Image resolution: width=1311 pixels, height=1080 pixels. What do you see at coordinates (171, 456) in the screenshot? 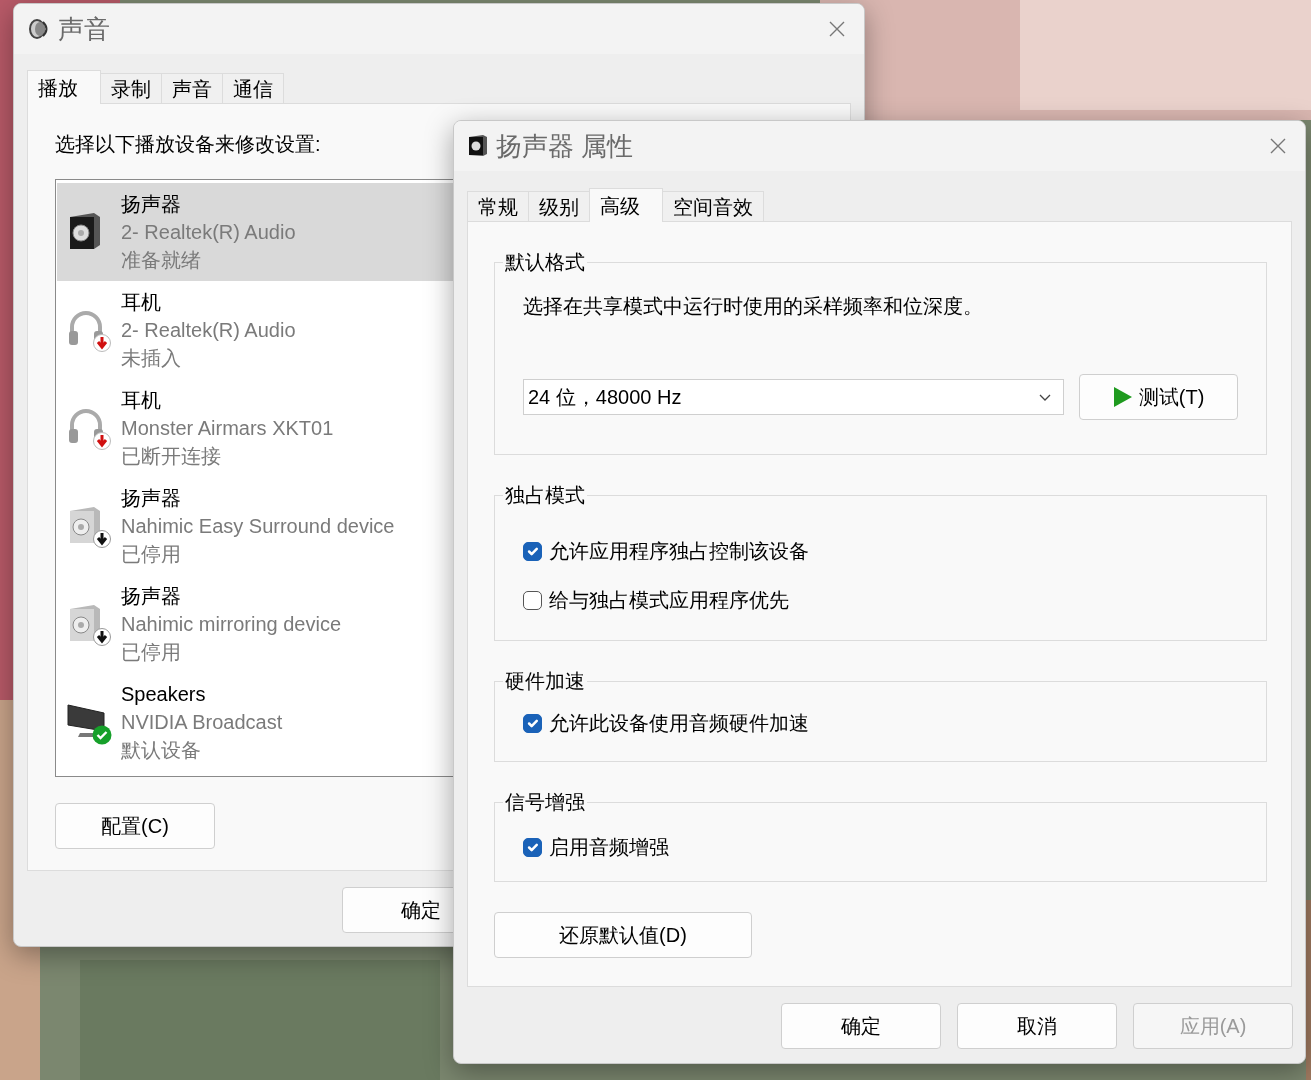
I see `device-status: 已断开连接` at bounding box center [171, 456].